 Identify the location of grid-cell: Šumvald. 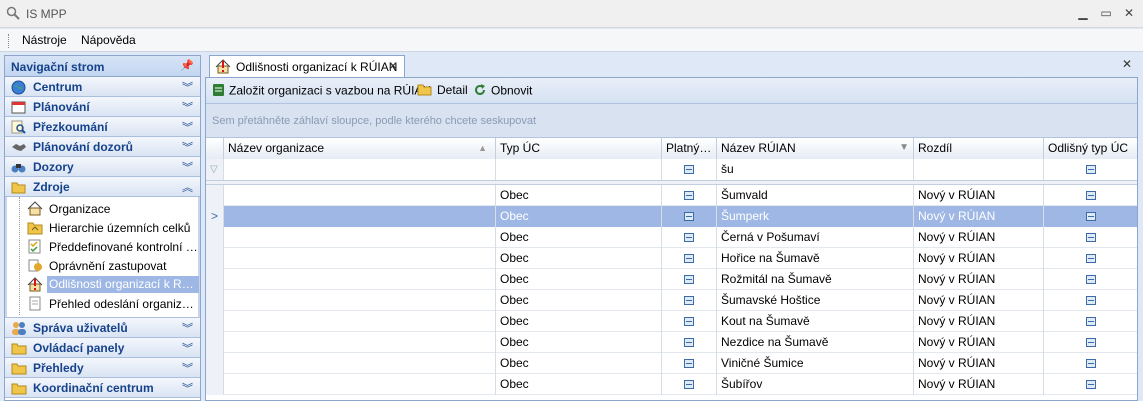
(815, 195).